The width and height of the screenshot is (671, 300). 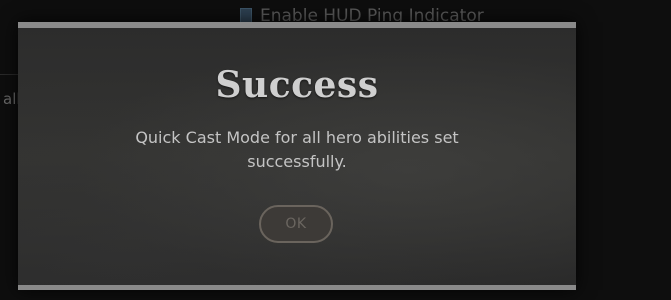 I want to click on dialog-title: Success, so click(x=297, y=85).